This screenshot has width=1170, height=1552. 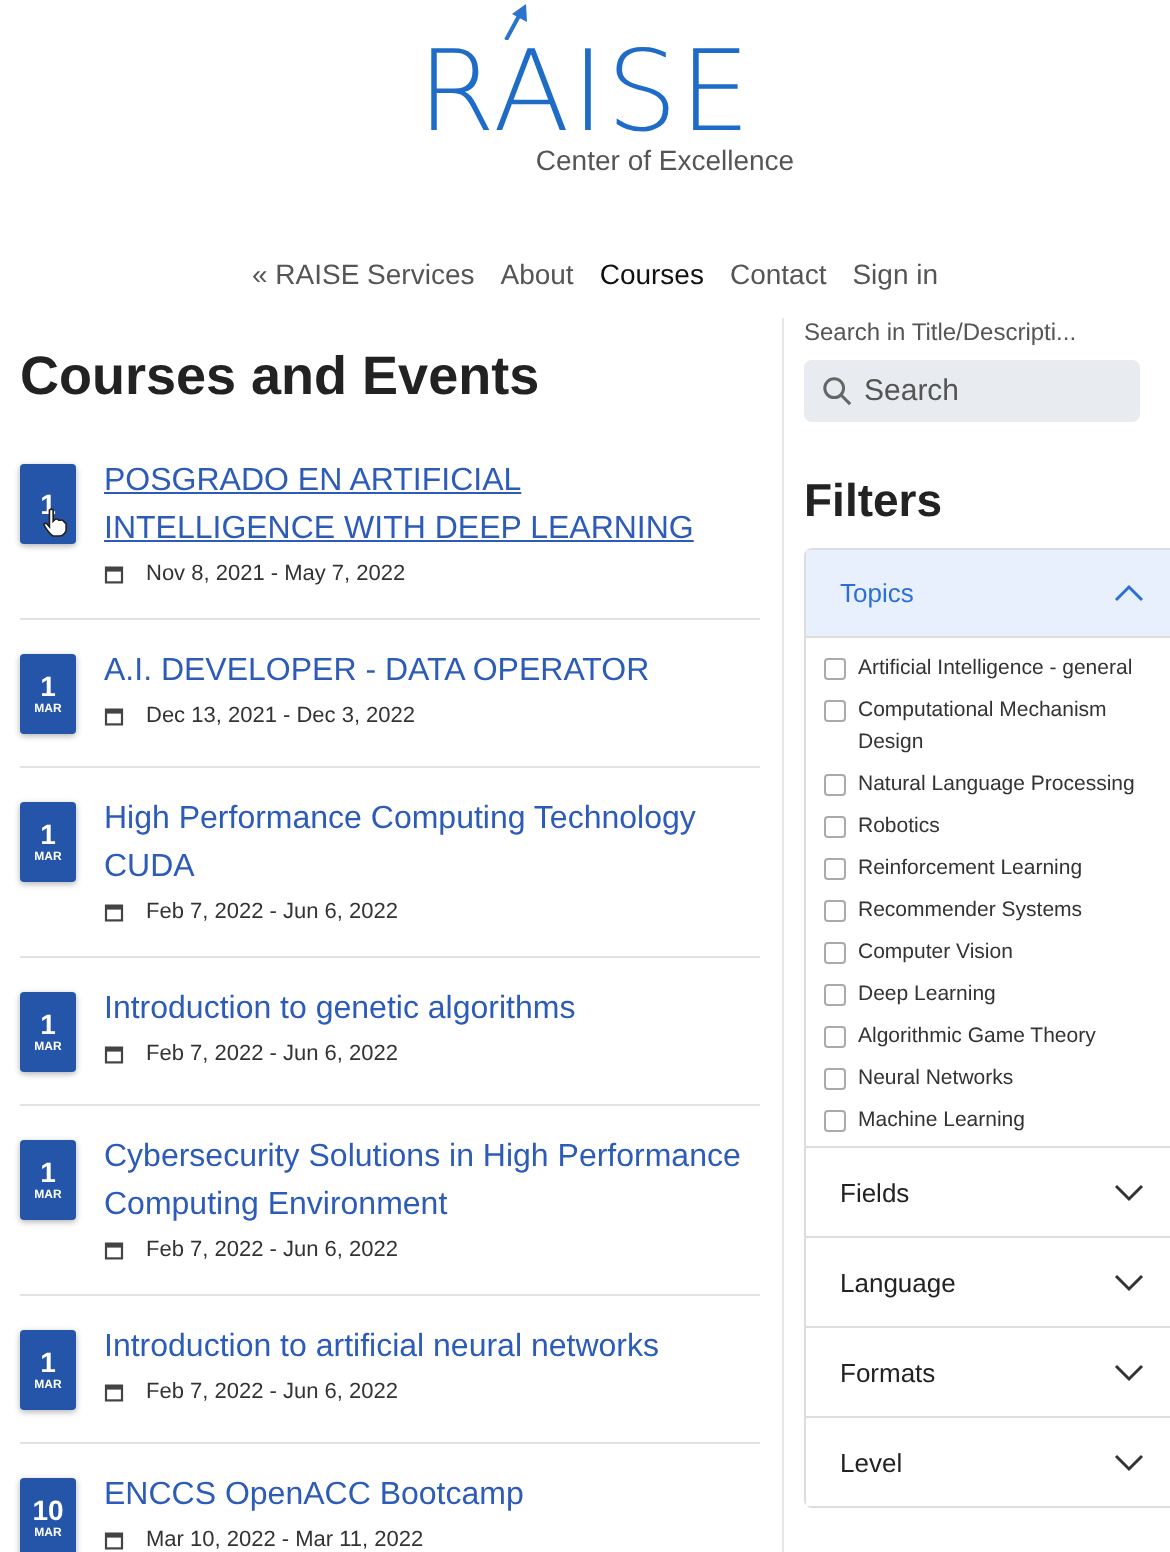 What do you see at coordinates (363, 274) in the screenshot?
I see `nav-link: « RAISE Services` at bounding box center [363, 274].